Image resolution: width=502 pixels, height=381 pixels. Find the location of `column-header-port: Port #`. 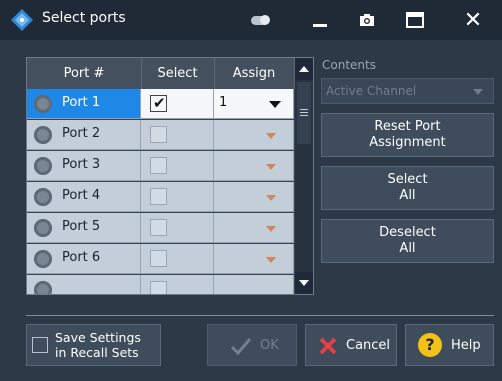

column-header-port: Port # is located at coordinates (84, 73).